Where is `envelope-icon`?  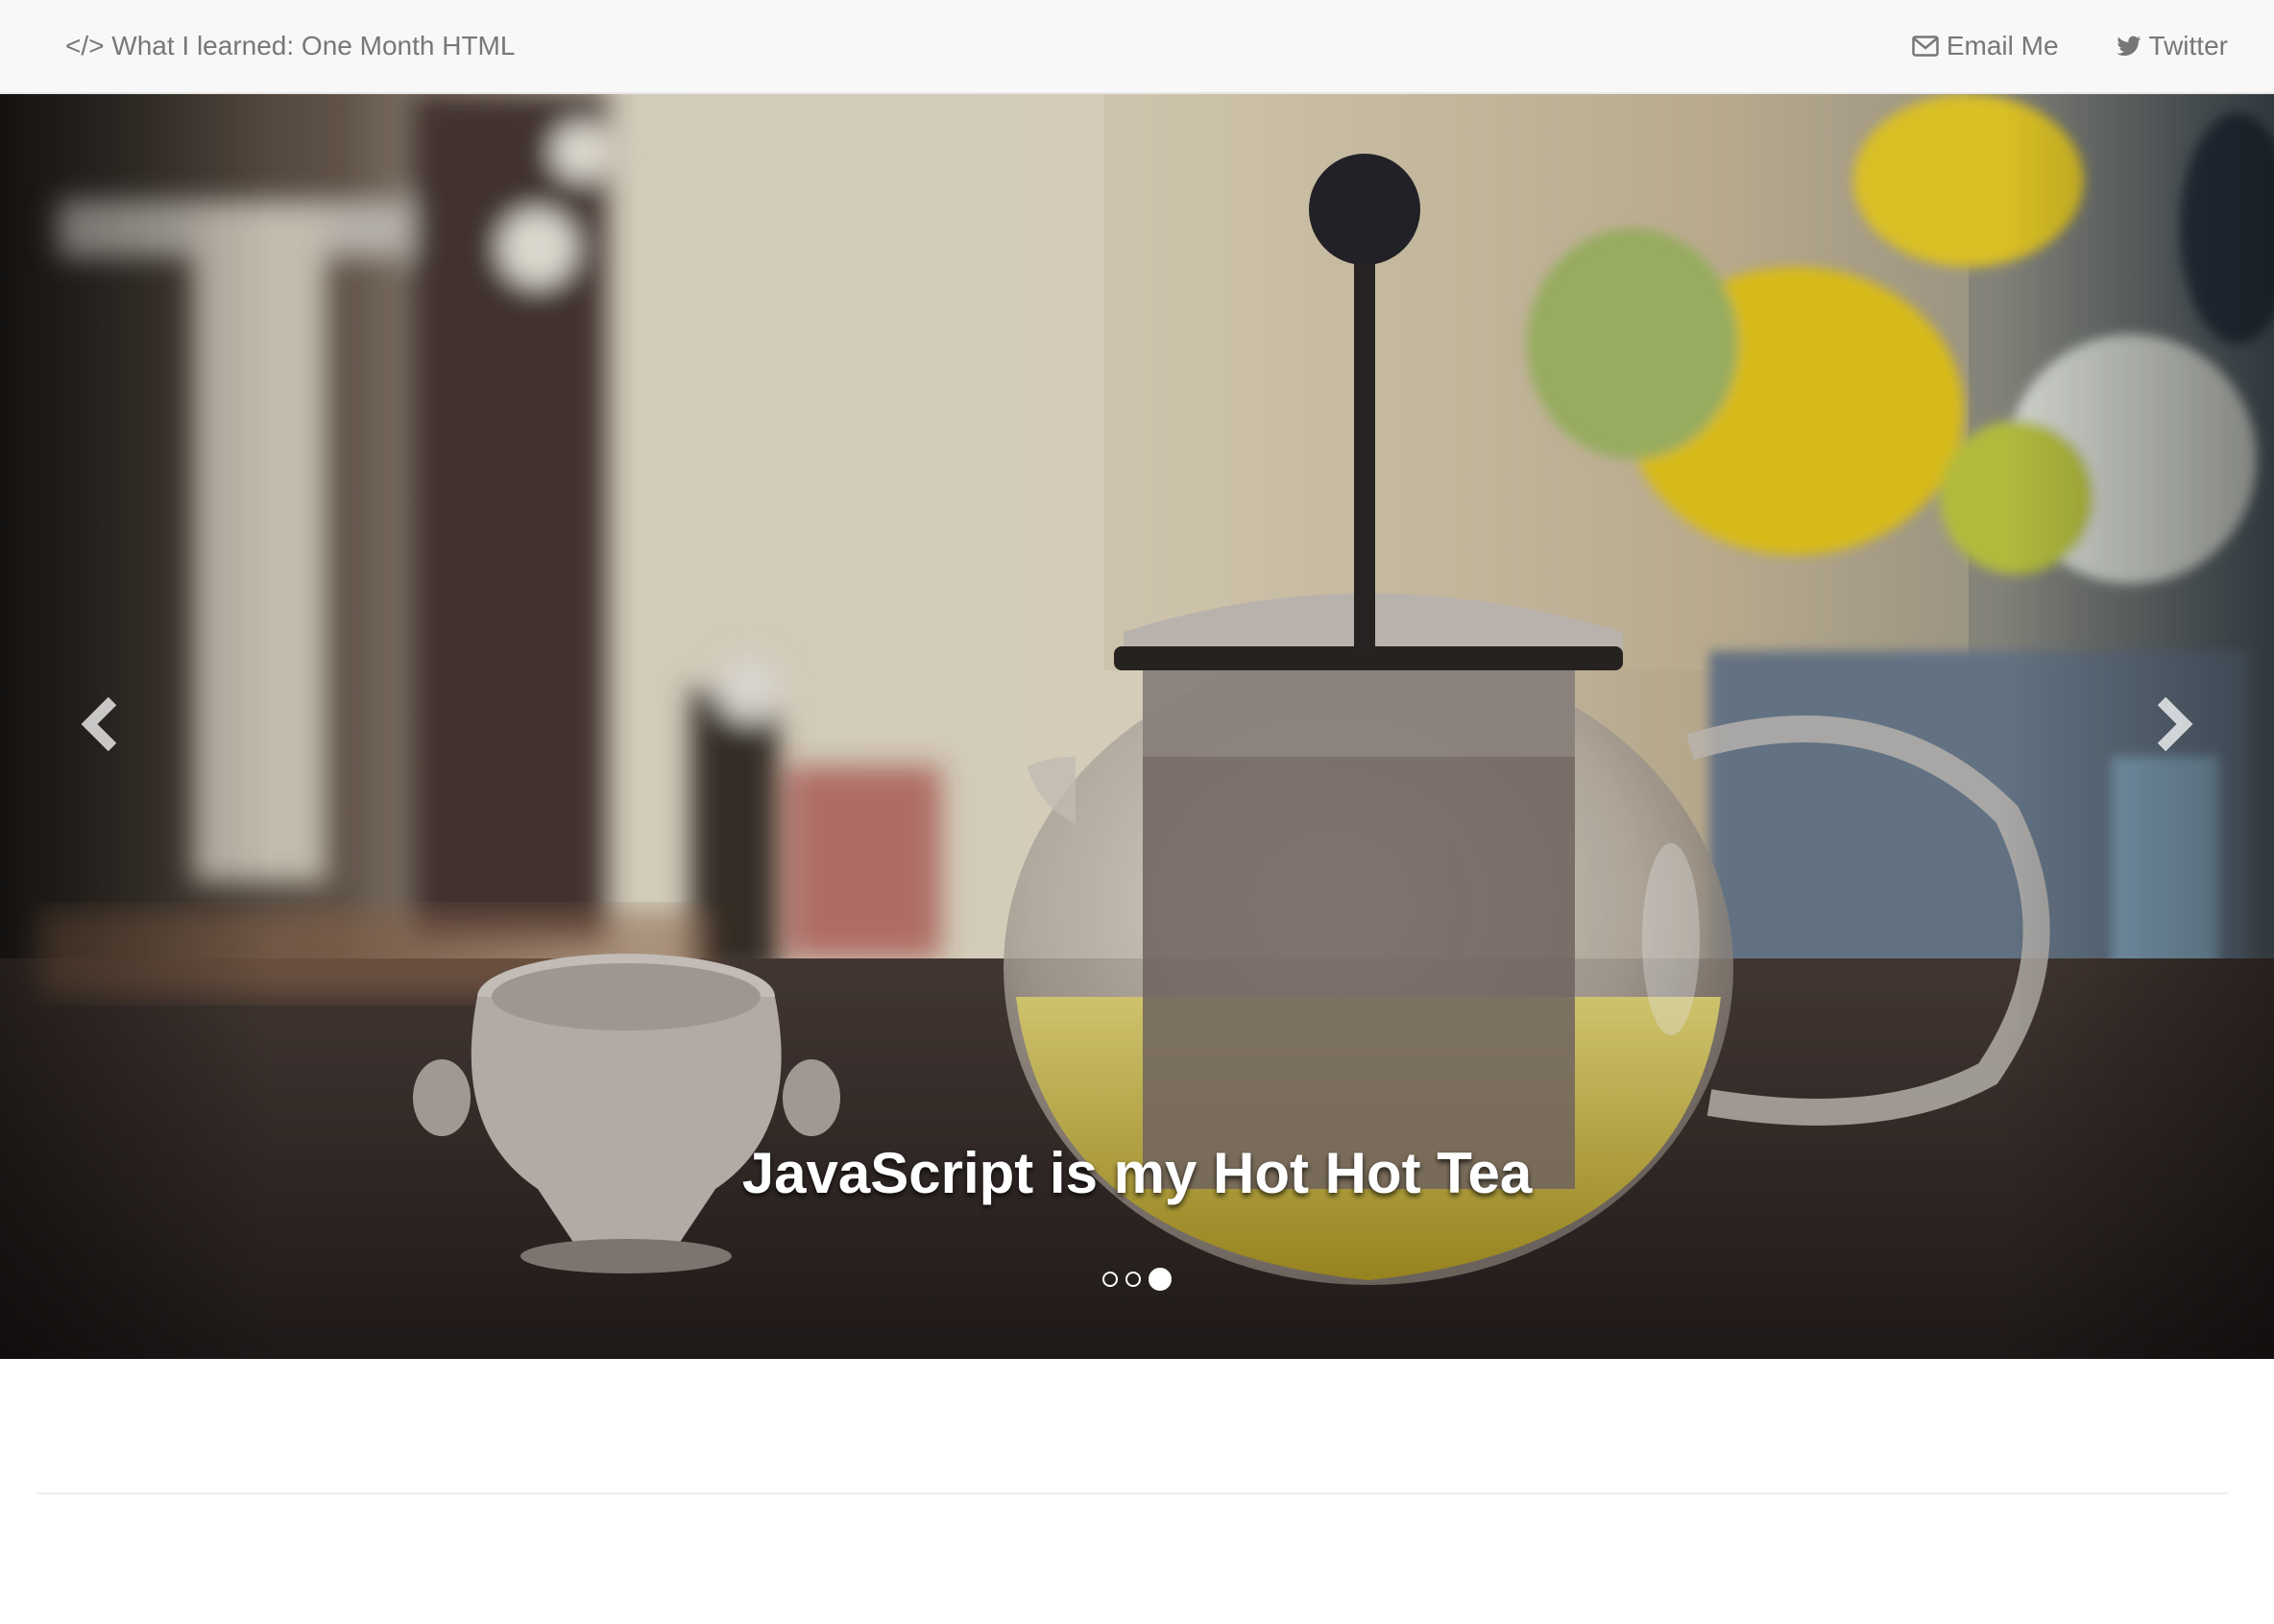 envelope-icon is located at coordinates (1925, 46).